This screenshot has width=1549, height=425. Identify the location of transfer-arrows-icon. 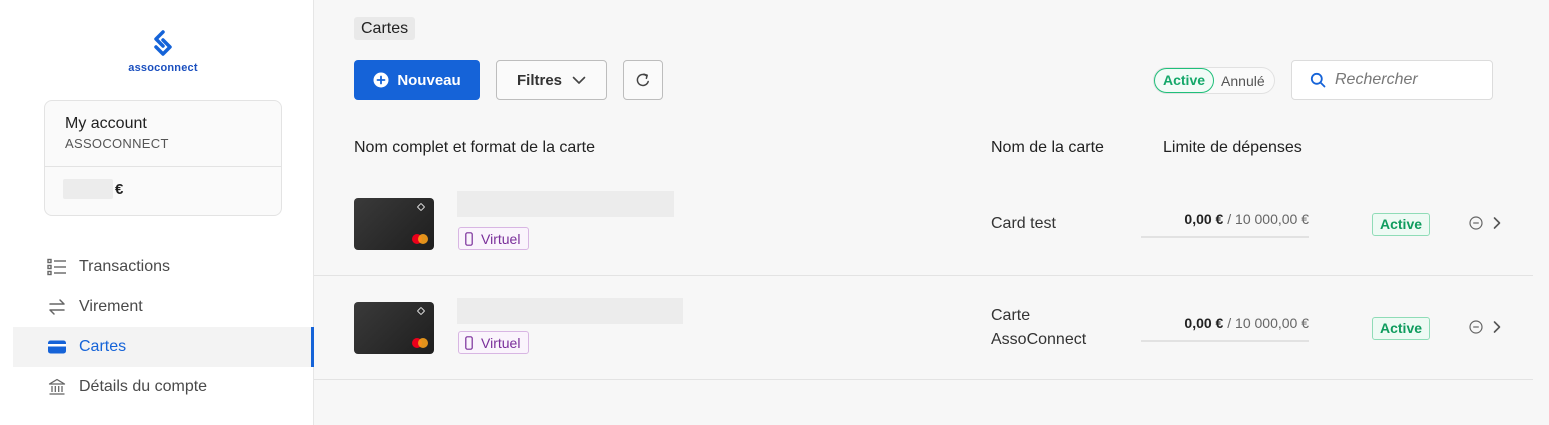
(57, 307).